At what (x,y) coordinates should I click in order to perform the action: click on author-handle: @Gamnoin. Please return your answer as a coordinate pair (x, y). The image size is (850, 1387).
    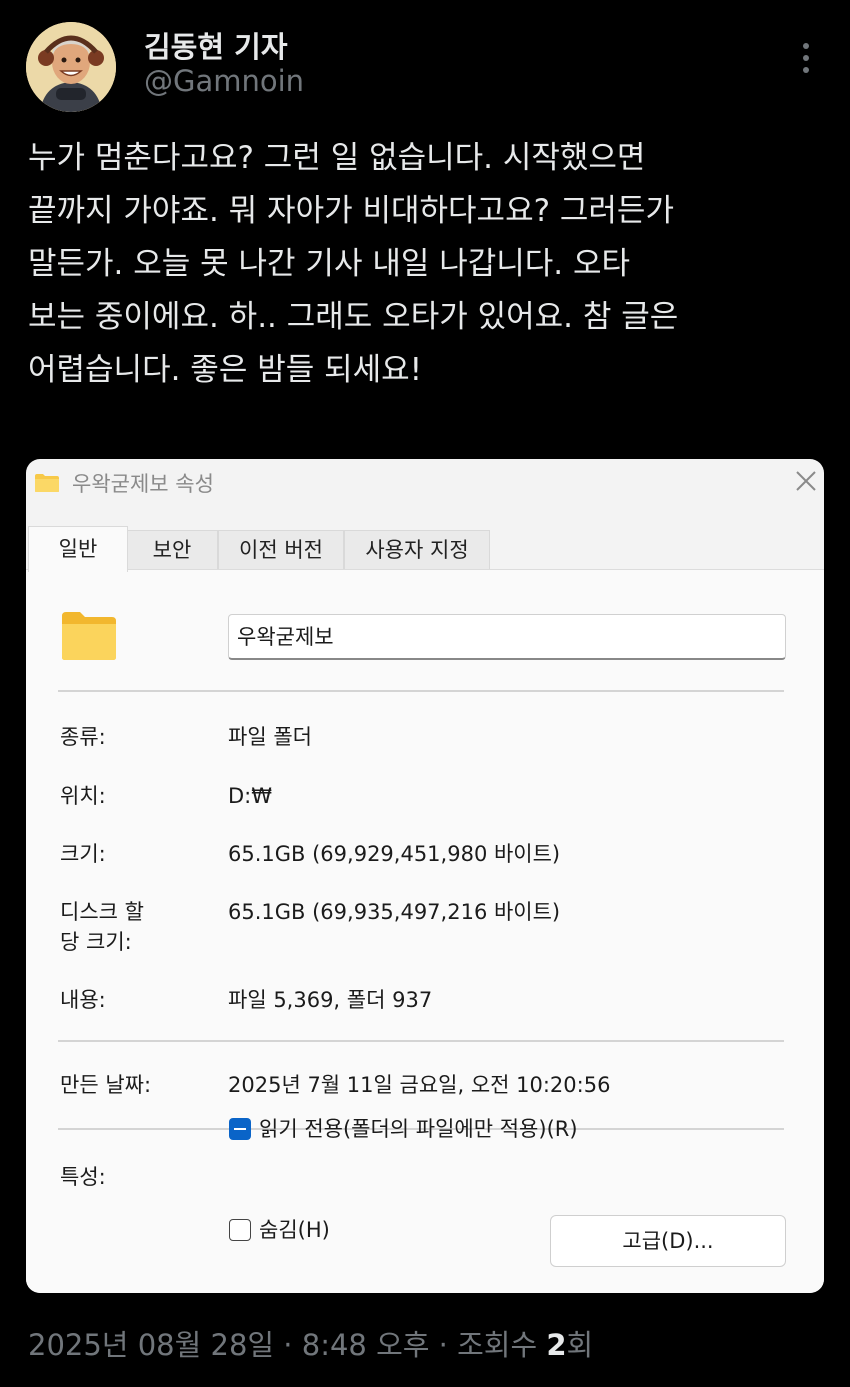
    Looking at the image, I should click on (224, 81).